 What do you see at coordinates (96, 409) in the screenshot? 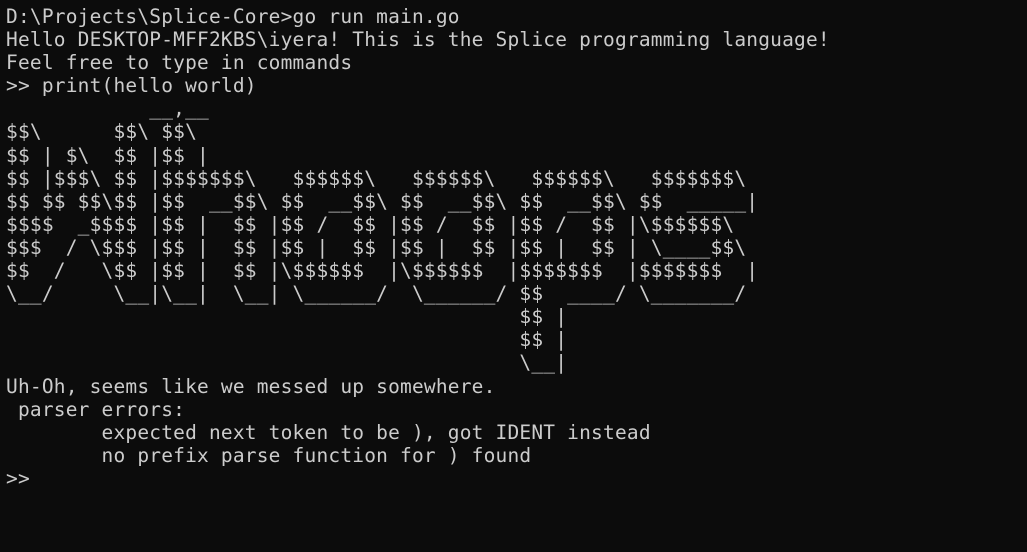
I see `parser-errors-label: parser errors:` at bounding box center [96, 409].